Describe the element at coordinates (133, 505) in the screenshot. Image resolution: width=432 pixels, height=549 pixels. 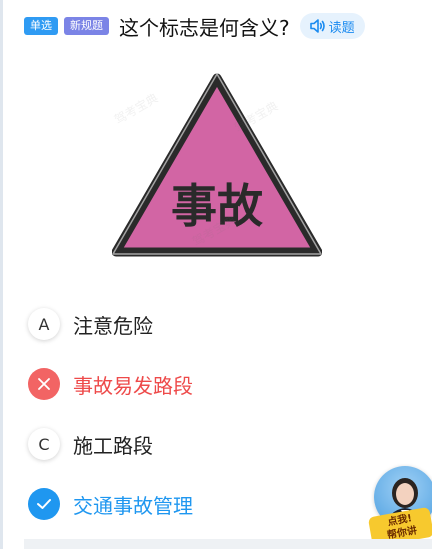
I see `option-d-text: 交通事故管理` at that location.